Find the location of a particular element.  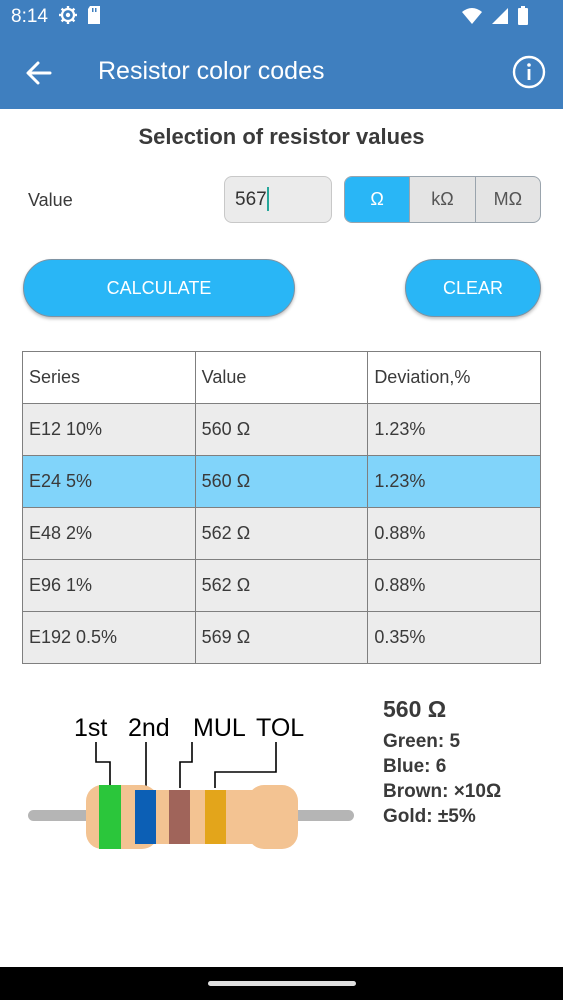

header-value: Value is located at coordinates (281, 377).